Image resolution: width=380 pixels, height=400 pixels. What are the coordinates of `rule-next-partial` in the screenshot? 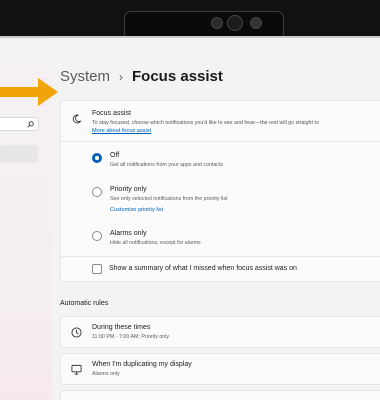 It's located at (220, 395).